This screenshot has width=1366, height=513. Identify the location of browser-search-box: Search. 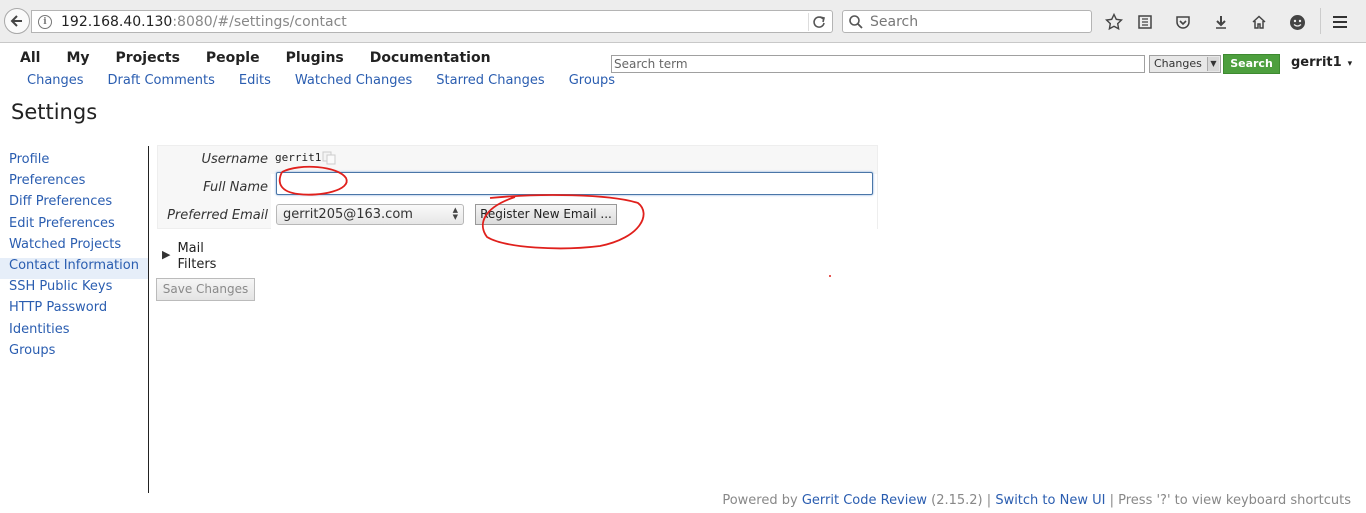
(967, 21).